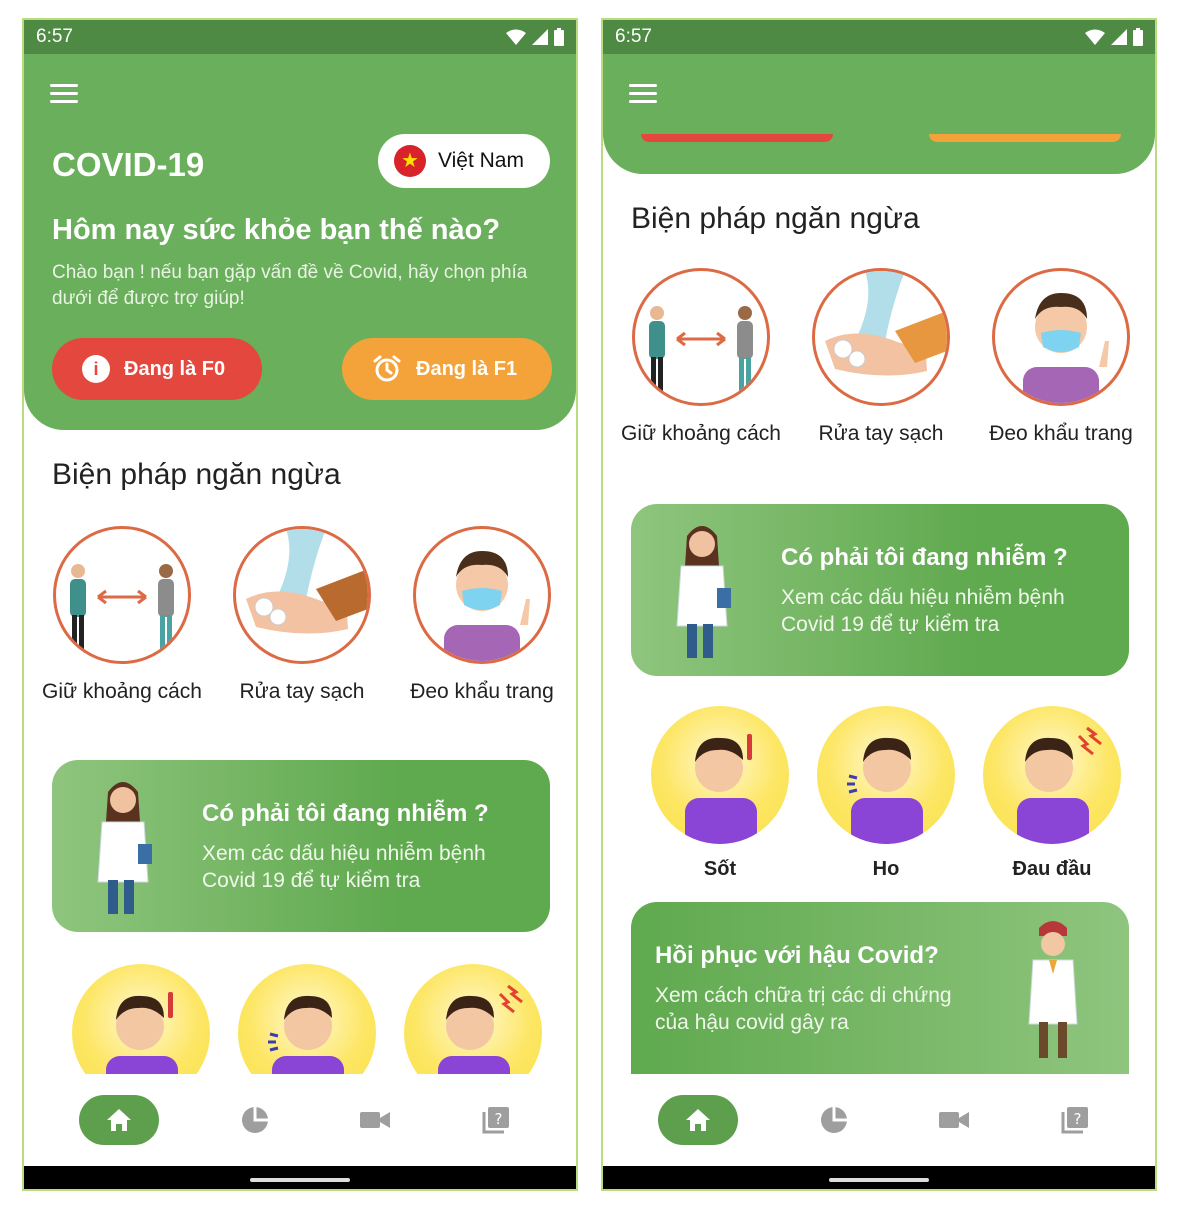 The image size is (1178, 1208). I want to click on symptom-list: Sốt Ho Đau đầu, so click(886, 793).